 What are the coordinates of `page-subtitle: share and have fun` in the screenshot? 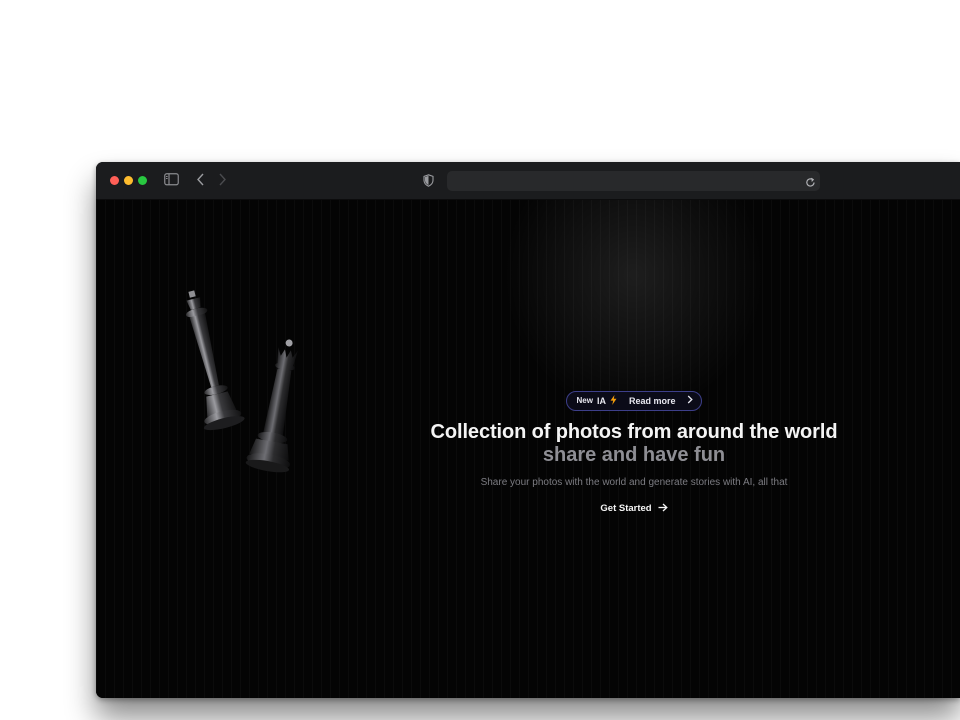 It's located at (634, 454).